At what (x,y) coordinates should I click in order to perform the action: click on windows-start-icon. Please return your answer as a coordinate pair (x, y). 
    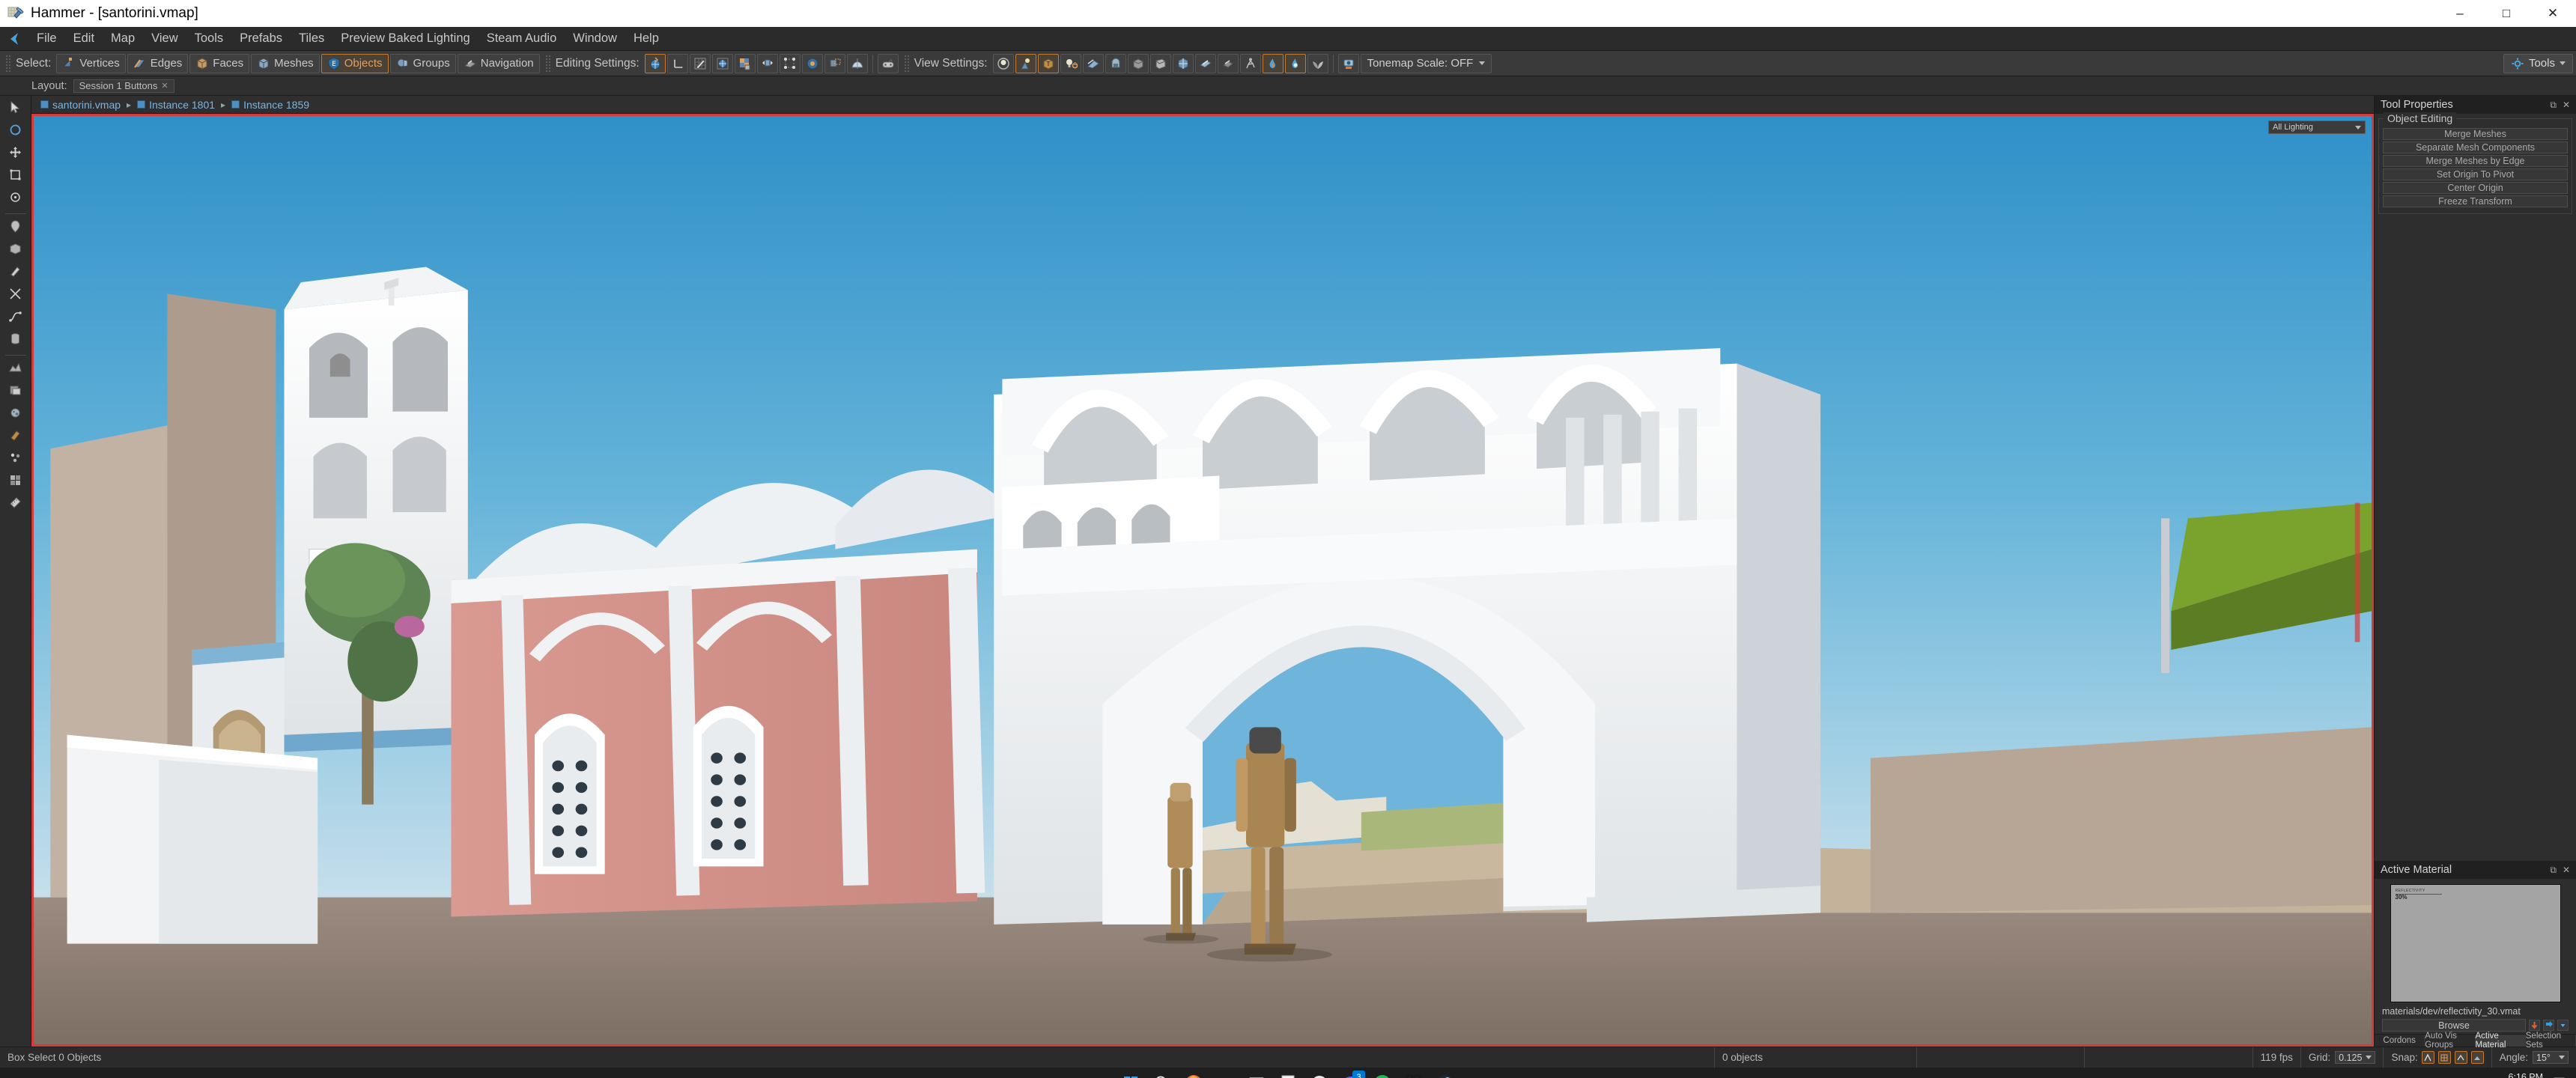
    Looking at the image, I should click on (1130, 1076).